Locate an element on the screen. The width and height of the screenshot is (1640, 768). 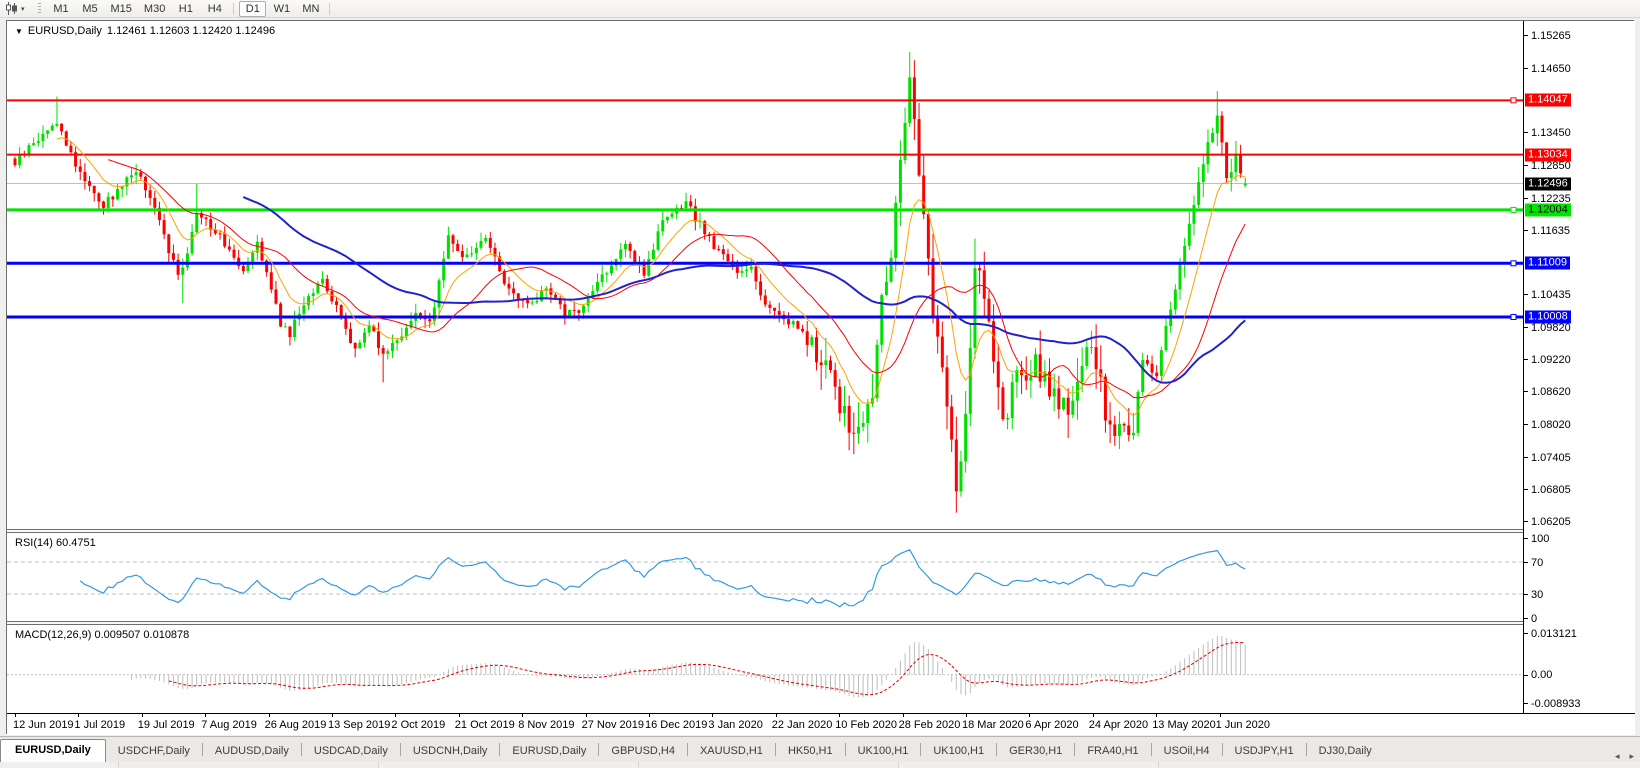
chart-tab-fra40-h1: FRA40,H1 is located at coordinates (1112, 751).